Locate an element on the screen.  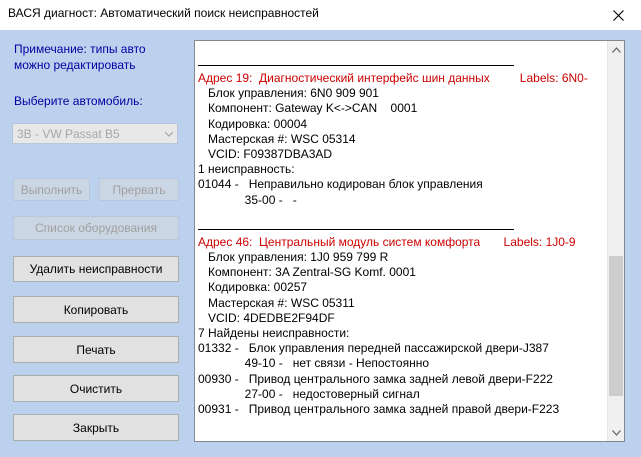
close-icon is located at coordinates (618, 15).